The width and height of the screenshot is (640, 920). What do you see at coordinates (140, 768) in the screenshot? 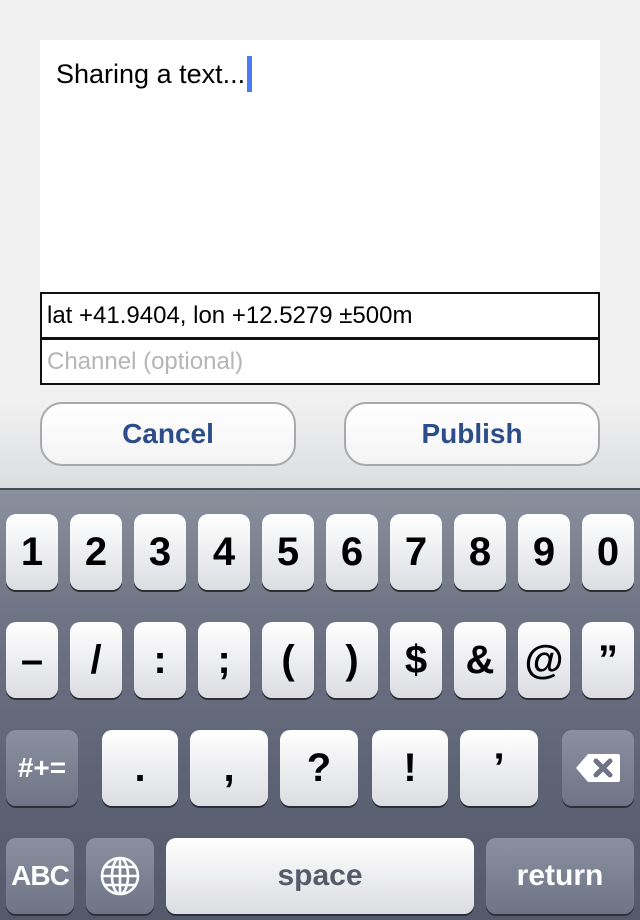
I see `key-period: .` at bounding box center [140, 768].